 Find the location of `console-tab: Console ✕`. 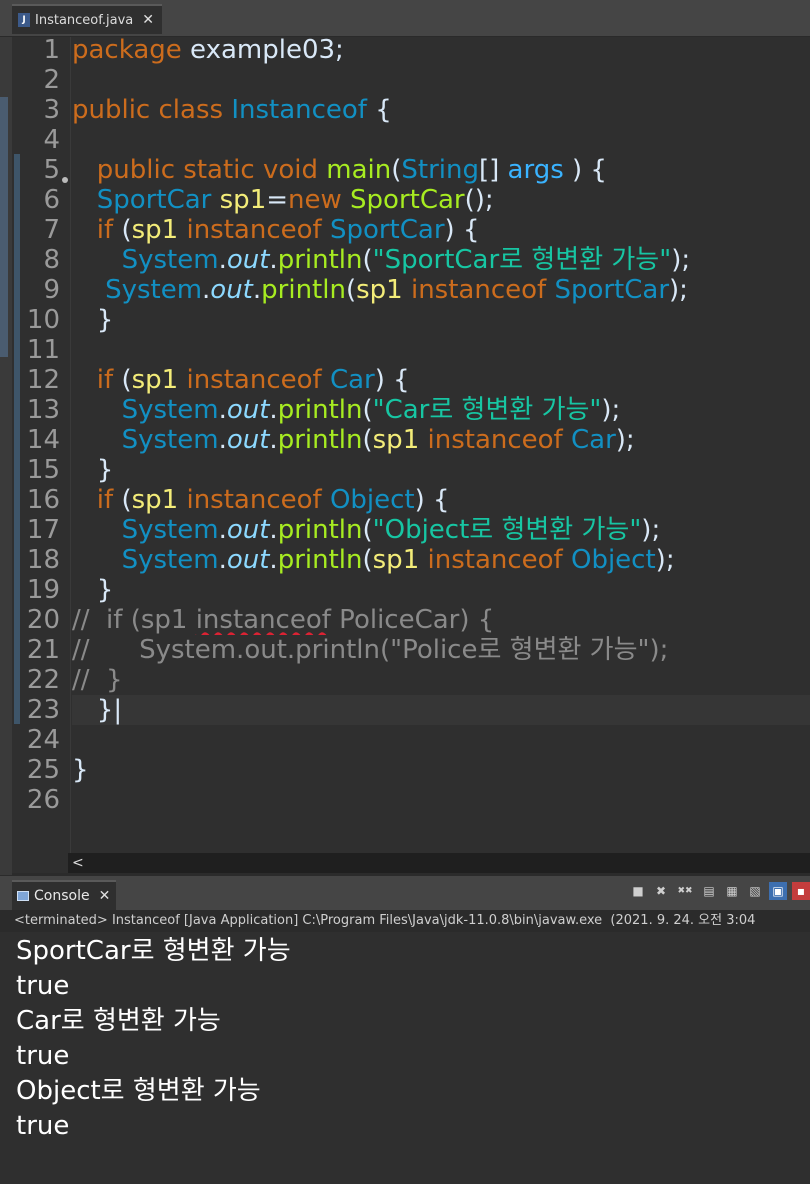

console-tab: Console ✕ is located at coordinates (64, 895).